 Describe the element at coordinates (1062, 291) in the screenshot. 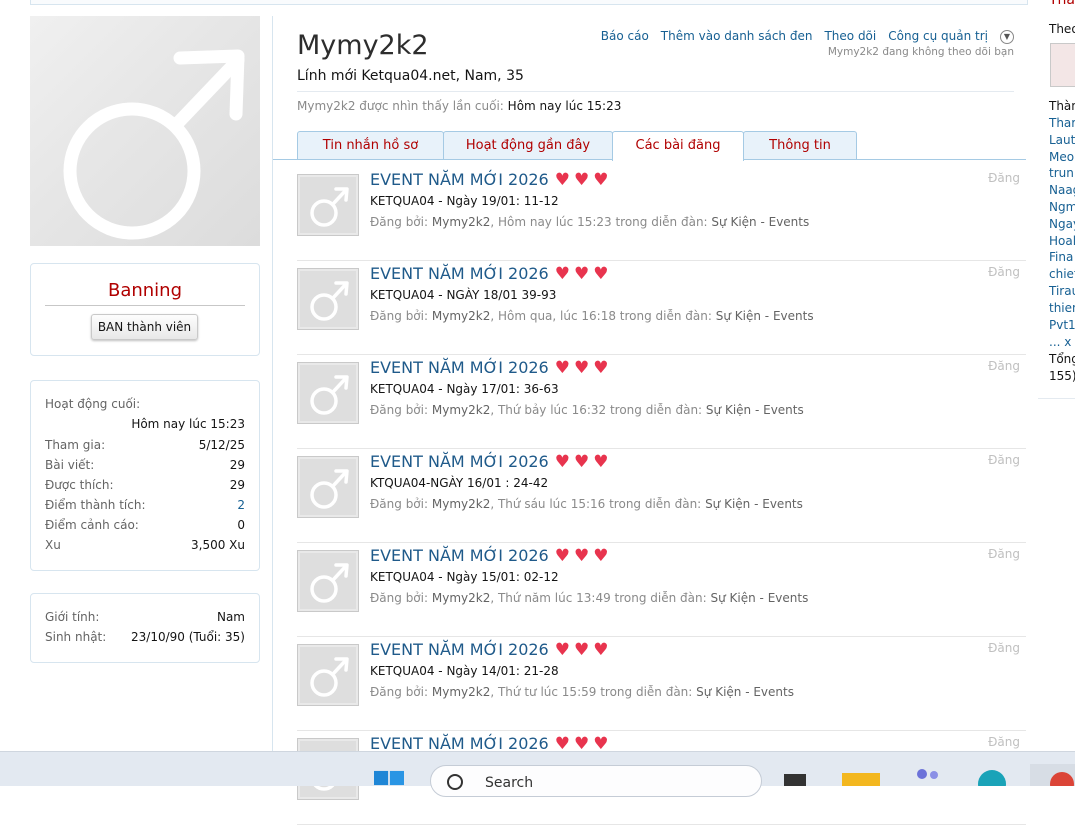

I see `member-link: Tirau` at that location.